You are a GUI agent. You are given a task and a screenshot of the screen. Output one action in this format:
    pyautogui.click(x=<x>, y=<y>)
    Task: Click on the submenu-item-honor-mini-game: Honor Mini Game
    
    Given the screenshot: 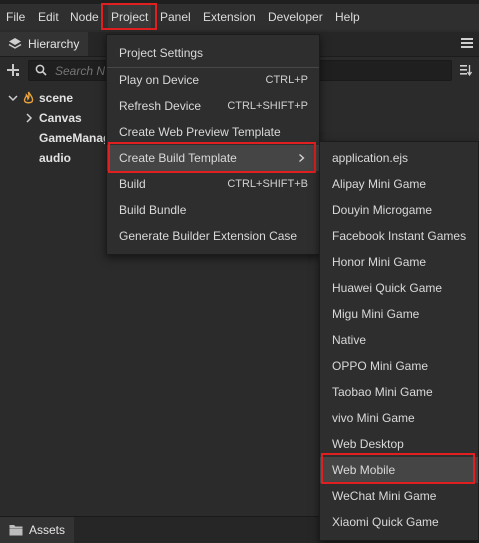 What is the action you would take?
    pyautogui.click(x=399, y=262)
    